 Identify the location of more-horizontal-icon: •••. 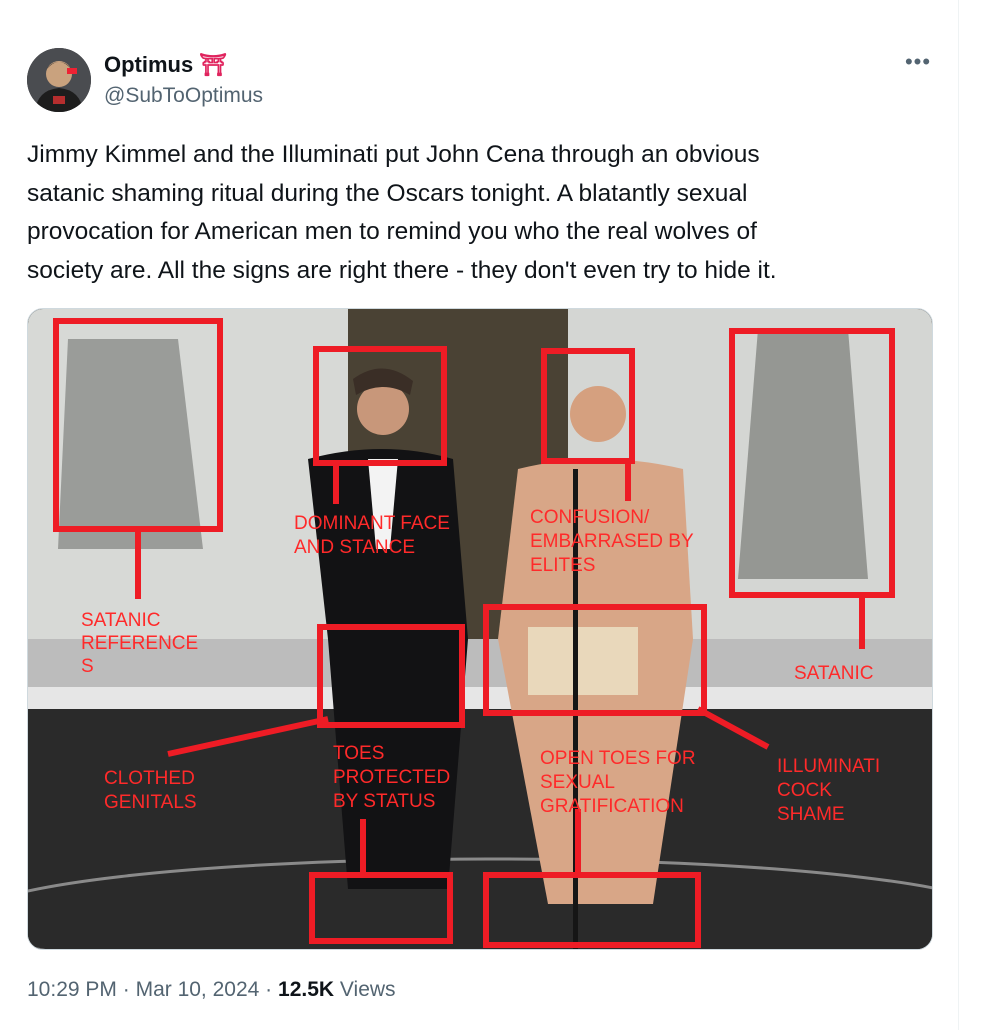
(918, 61).